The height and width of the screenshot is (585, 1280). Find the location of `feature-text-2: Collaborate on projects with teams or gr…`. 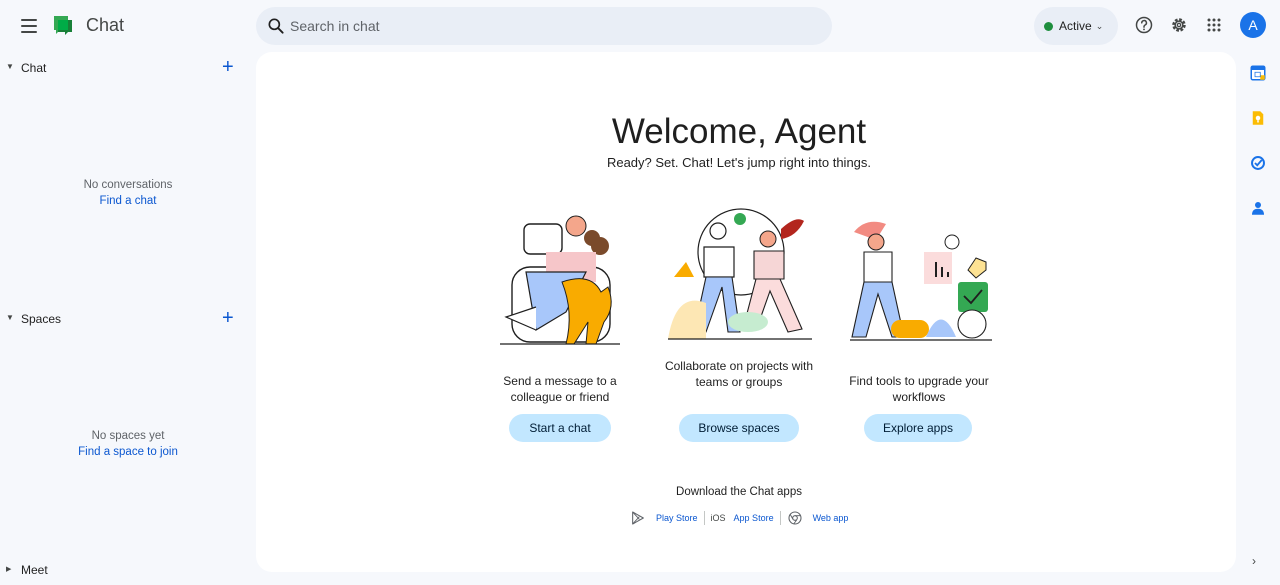

feature-text-2: Collaborate on projects with teams or gr… is located at coordinates (739, 374).